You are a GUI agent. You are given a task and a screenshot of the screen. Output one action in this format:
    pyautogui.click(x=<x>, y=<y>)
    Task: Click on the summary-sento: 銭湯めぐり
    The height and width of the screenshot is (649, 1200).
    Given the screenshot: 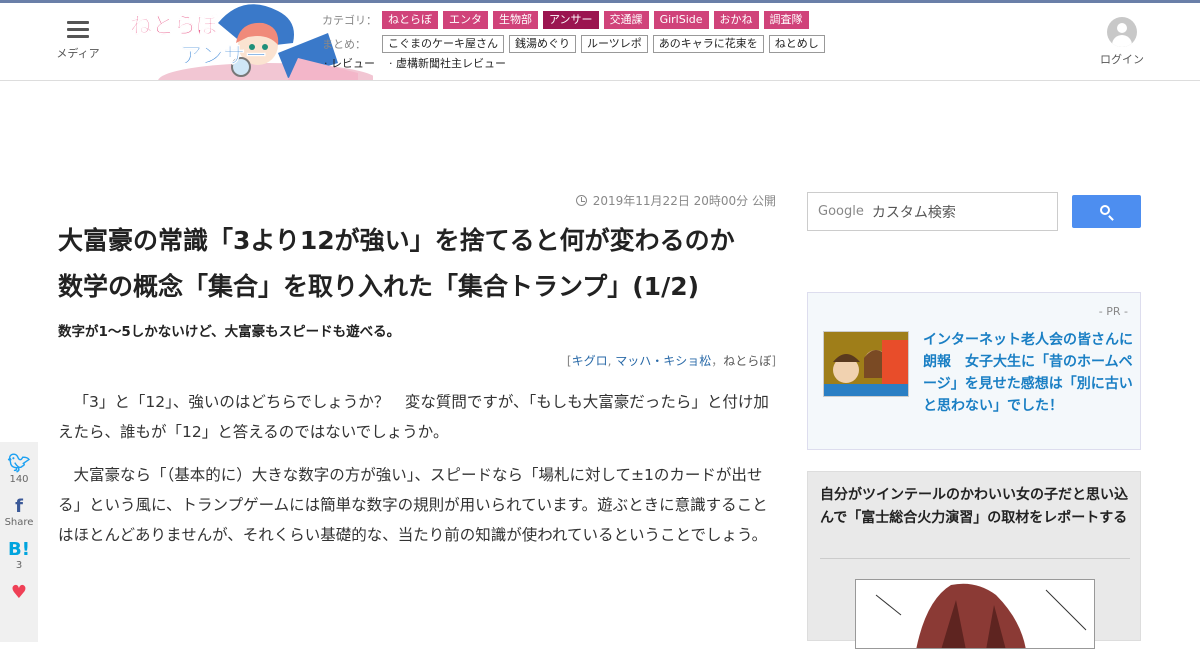 What is the action you would take?
    pyautogui.click(x=542, y=44)
    